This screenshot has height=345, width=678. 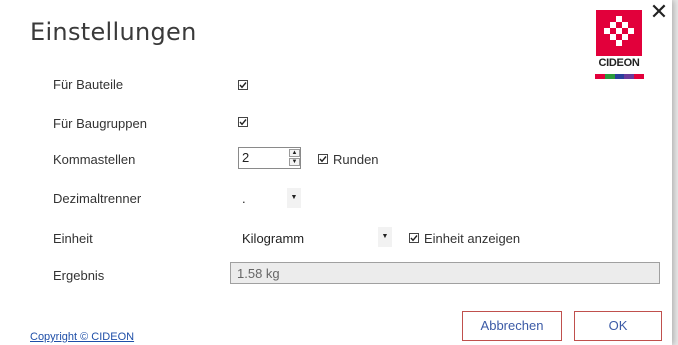 I want to click on runden-label: Runden, so click(x=356, y=159).